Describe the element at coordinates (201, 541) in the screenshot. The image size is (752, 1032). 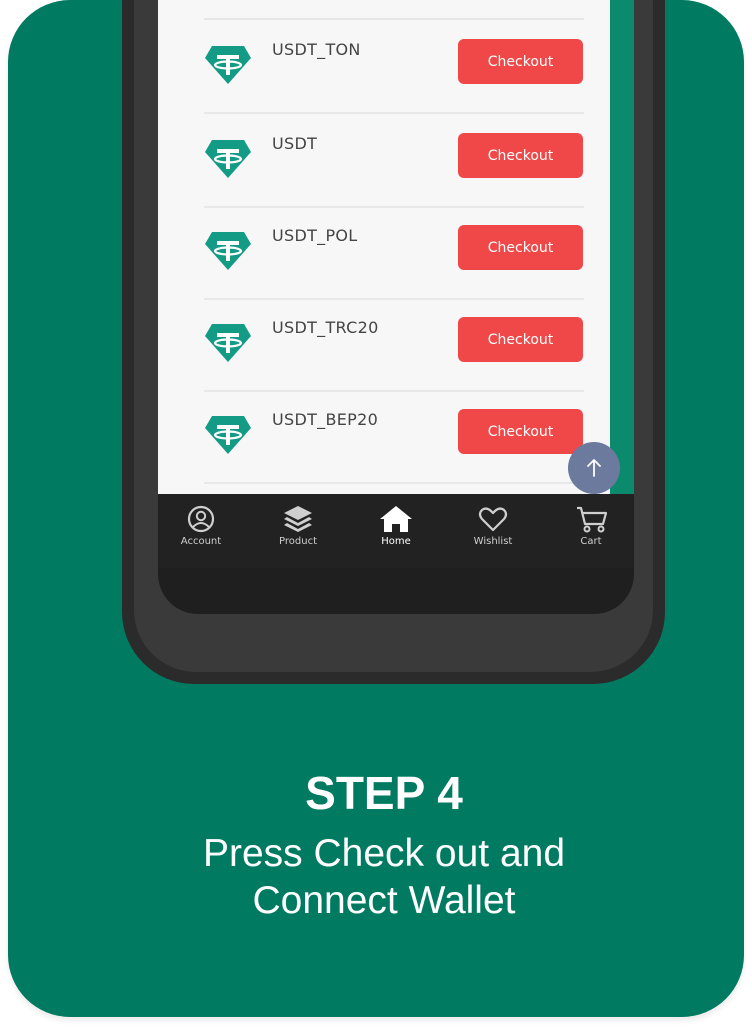
I see `nav-label: Account` at that location.